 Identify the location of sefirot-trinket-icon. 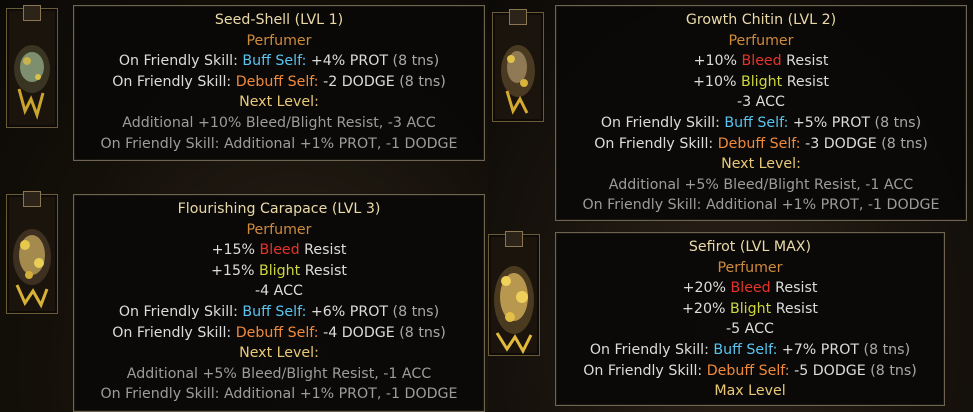
(514, 293).